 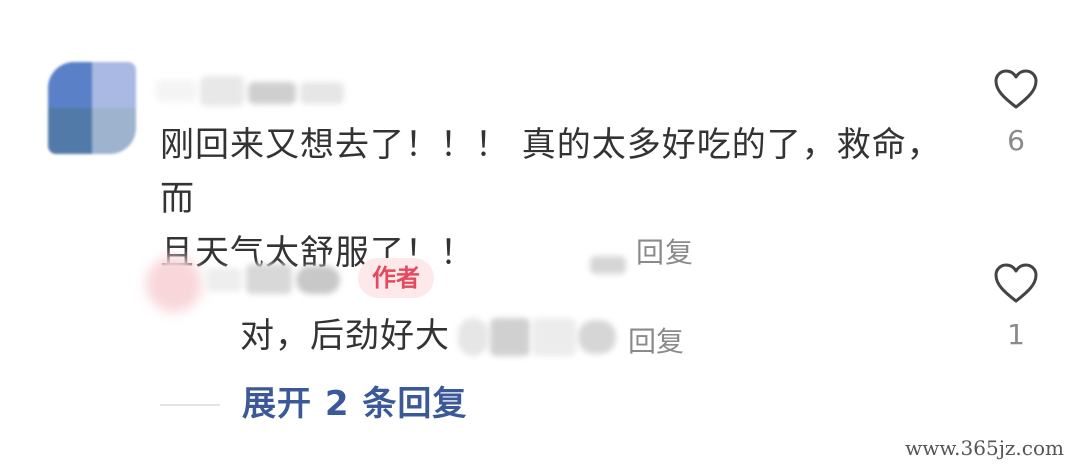 I want to click on reply-body: 对，后劲好大, so click(x=345, y=336).